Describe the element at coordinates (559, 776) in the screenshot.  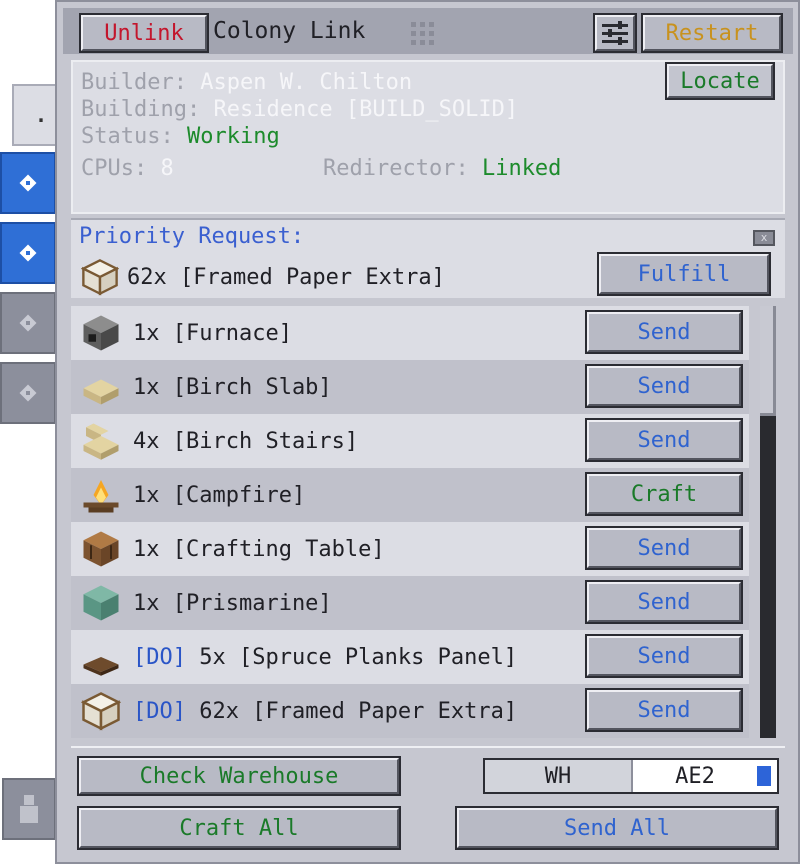
I see `toggle-wh: WH` at that location.